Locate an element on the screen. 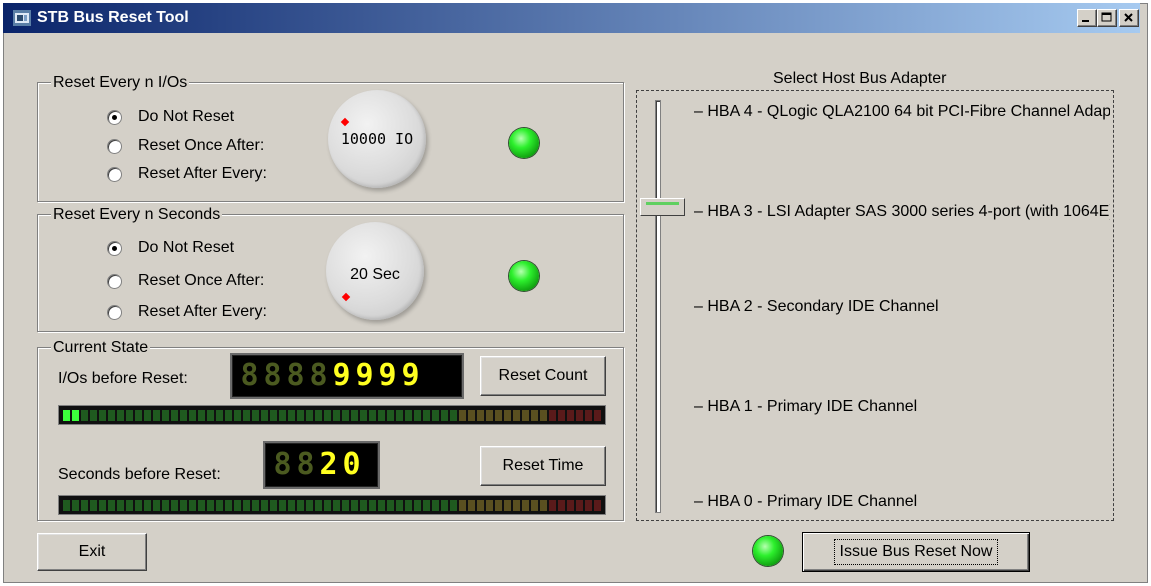 The height and width of the screenshot is (586, 1151). app-icon is located at coordinates (22, 18).